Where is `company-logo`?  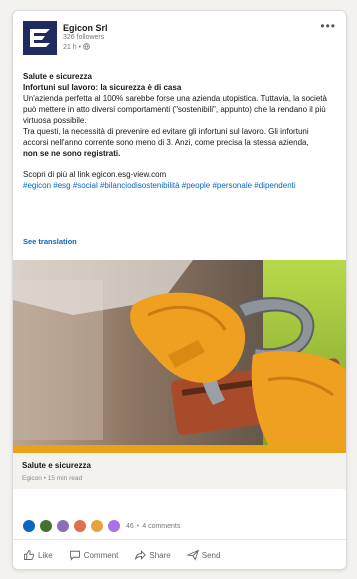 company-logo is located at coordinates (40, 38).